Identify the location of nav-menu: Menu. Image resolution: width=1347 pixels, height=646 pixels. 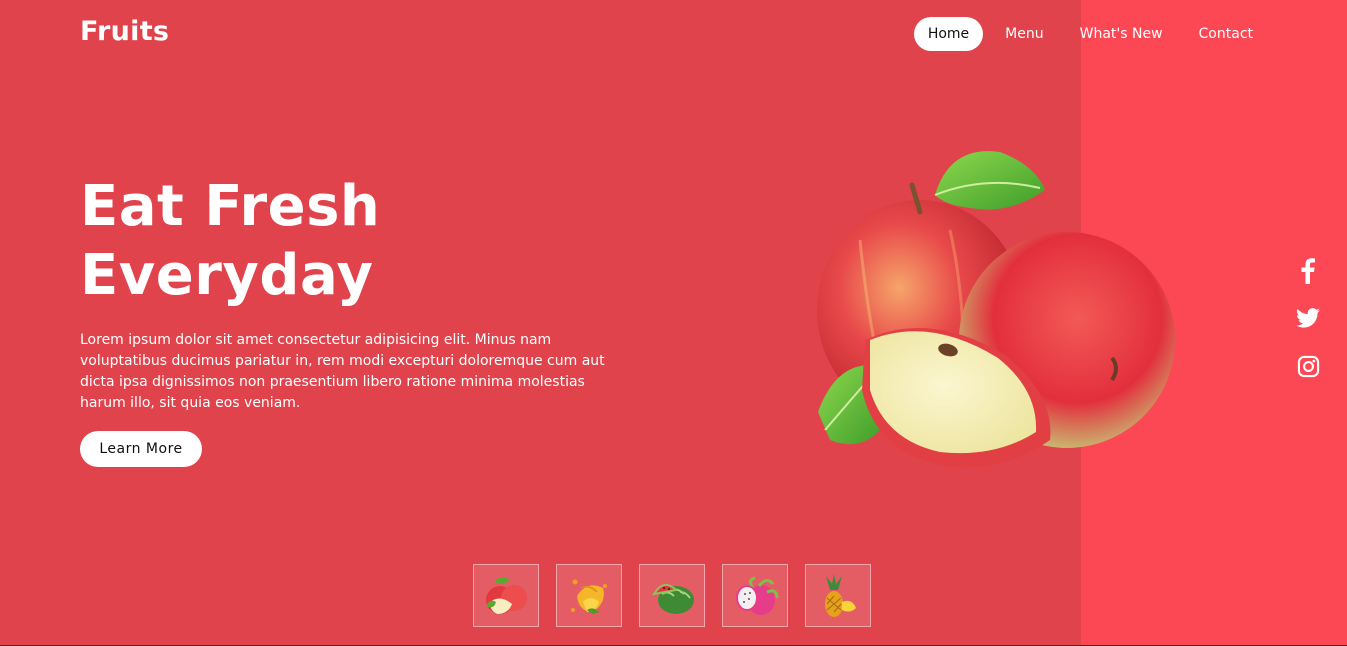
(1024, 34).